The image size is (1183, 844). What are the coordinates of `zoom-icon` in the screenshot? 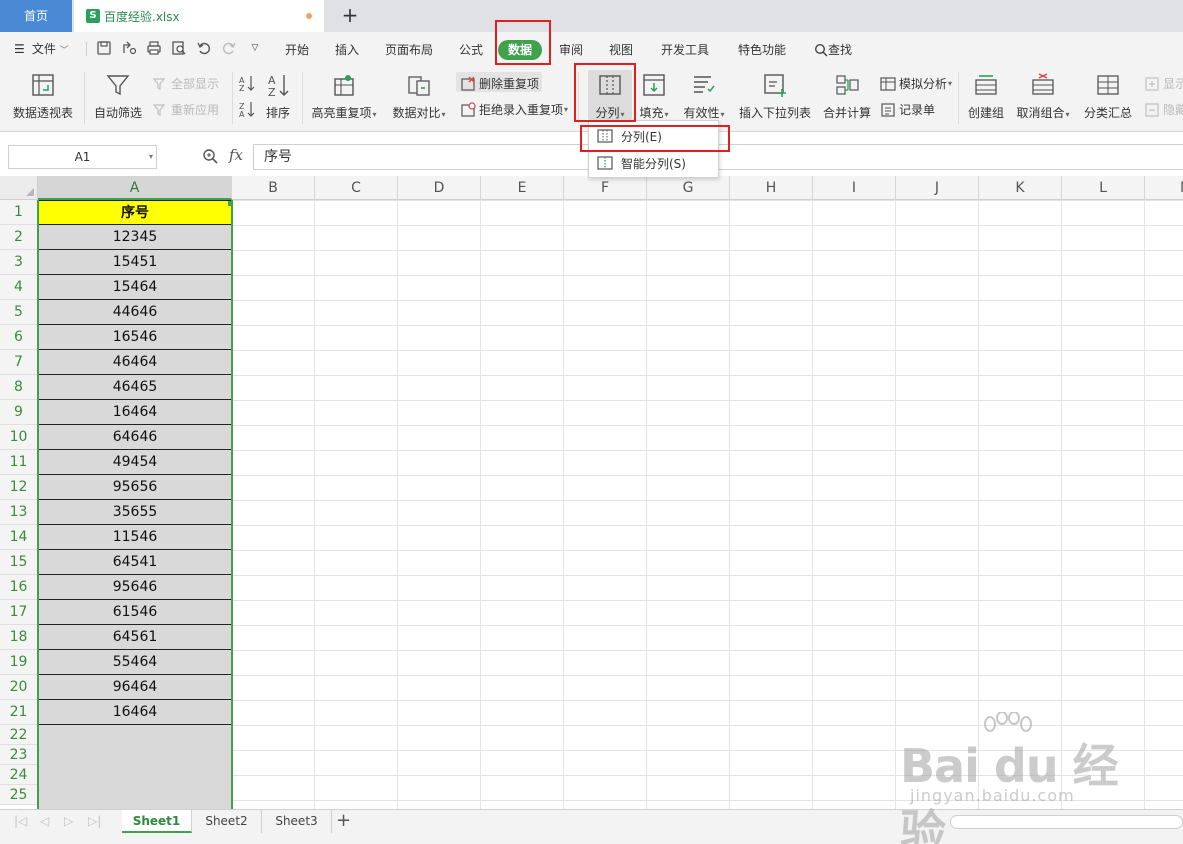 It's located at (210, 156).